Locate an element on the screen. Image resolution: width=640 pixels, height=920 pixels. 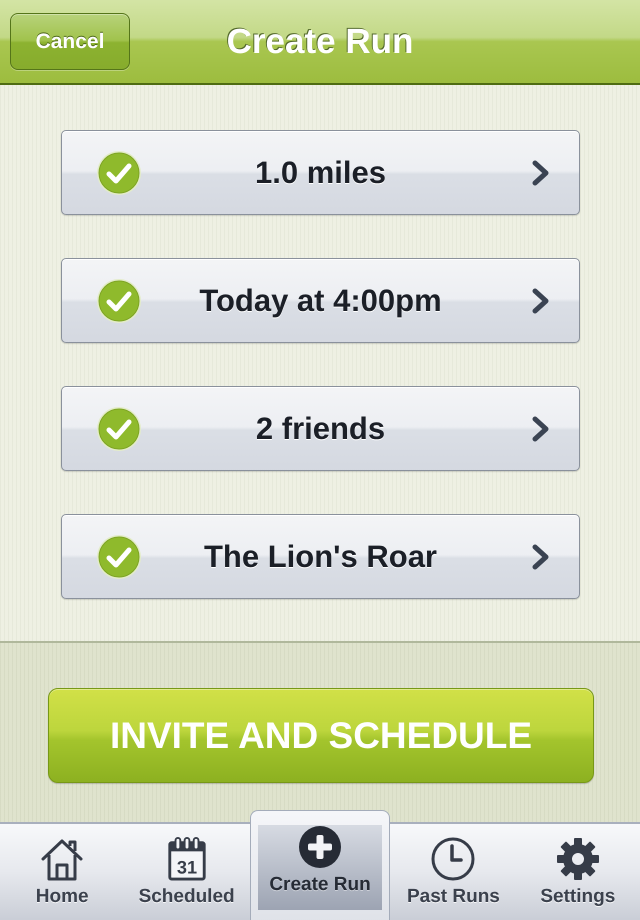
option-button: Today at 4:00pm is located at coordinates (320, 300).